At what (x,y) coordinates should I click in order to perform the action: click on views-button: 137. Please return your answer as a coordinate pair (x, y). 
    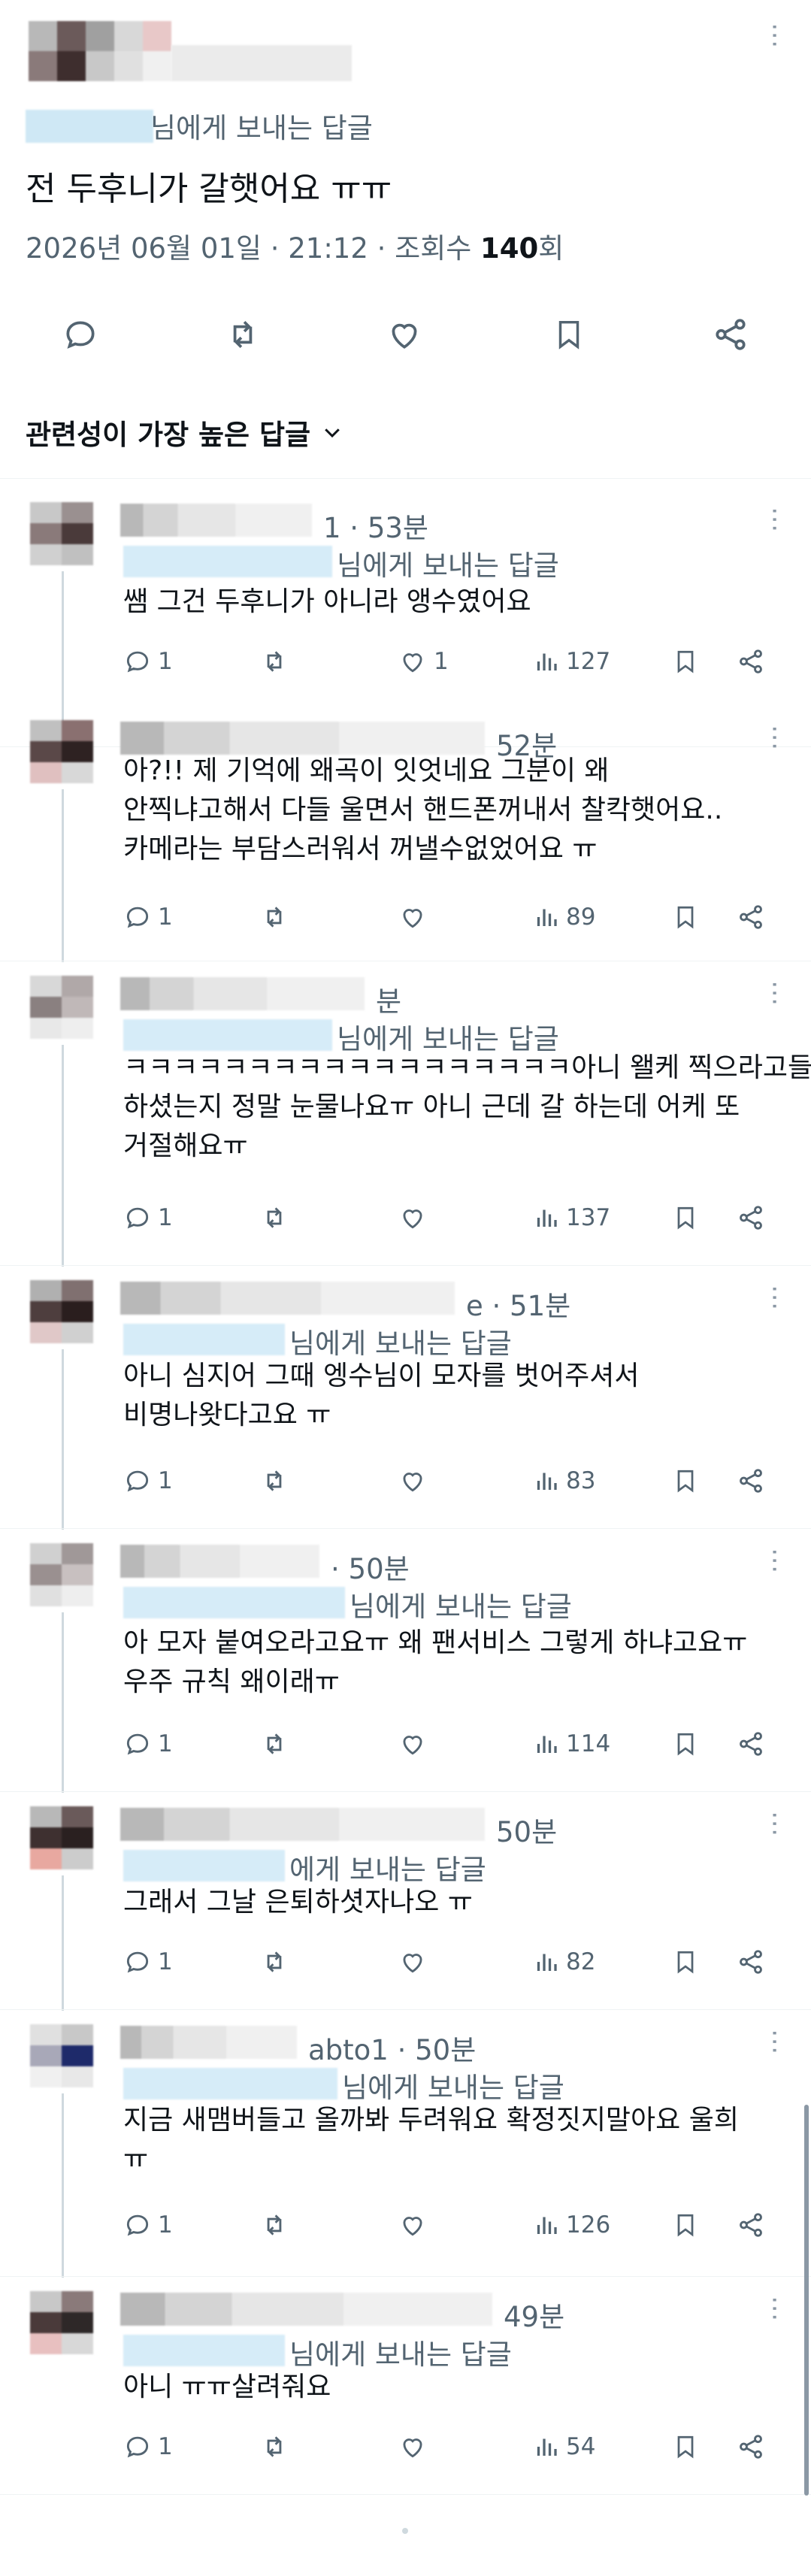
    Looking at the image, I should click on (571, 1217).